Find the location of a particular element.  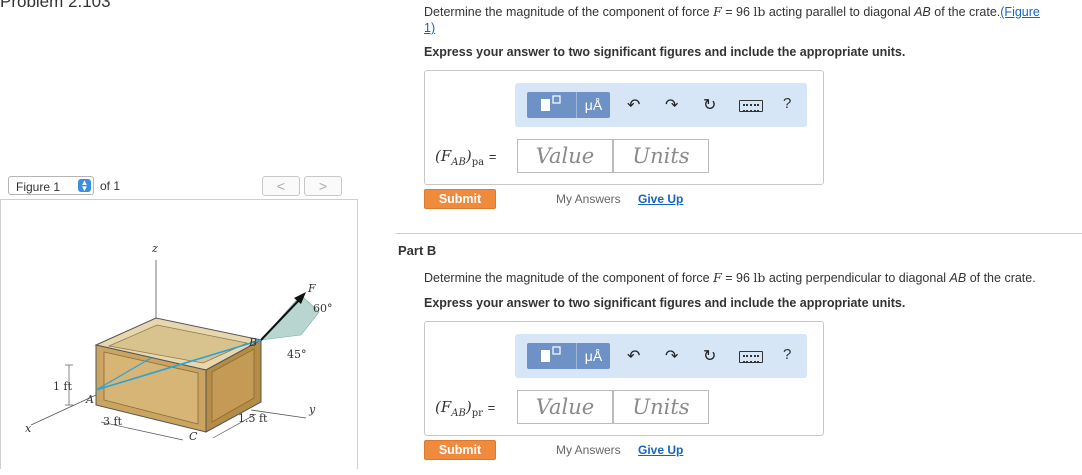

crate-figure: z x y F A B C 1 ft 3 ft 1.5 ft 60° 45° is located at coordinates (179, 342).